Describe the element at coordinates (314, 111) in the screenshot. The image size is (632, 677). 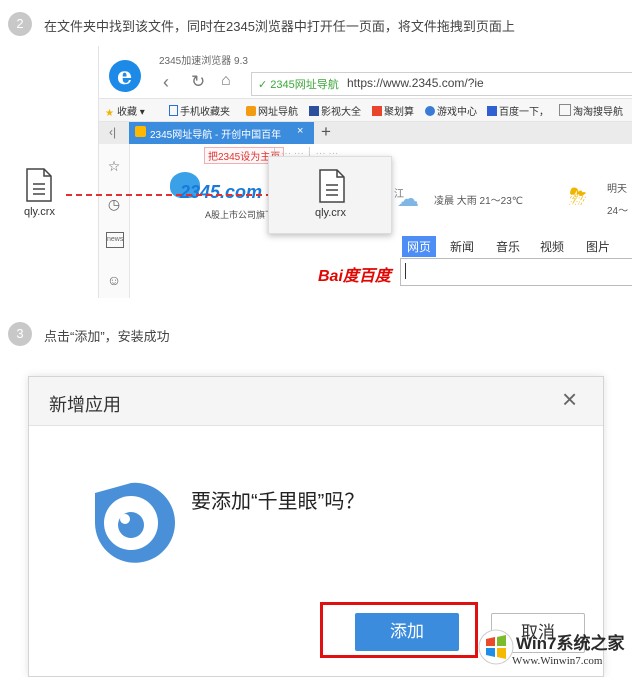
I see `film-icon` at that location.